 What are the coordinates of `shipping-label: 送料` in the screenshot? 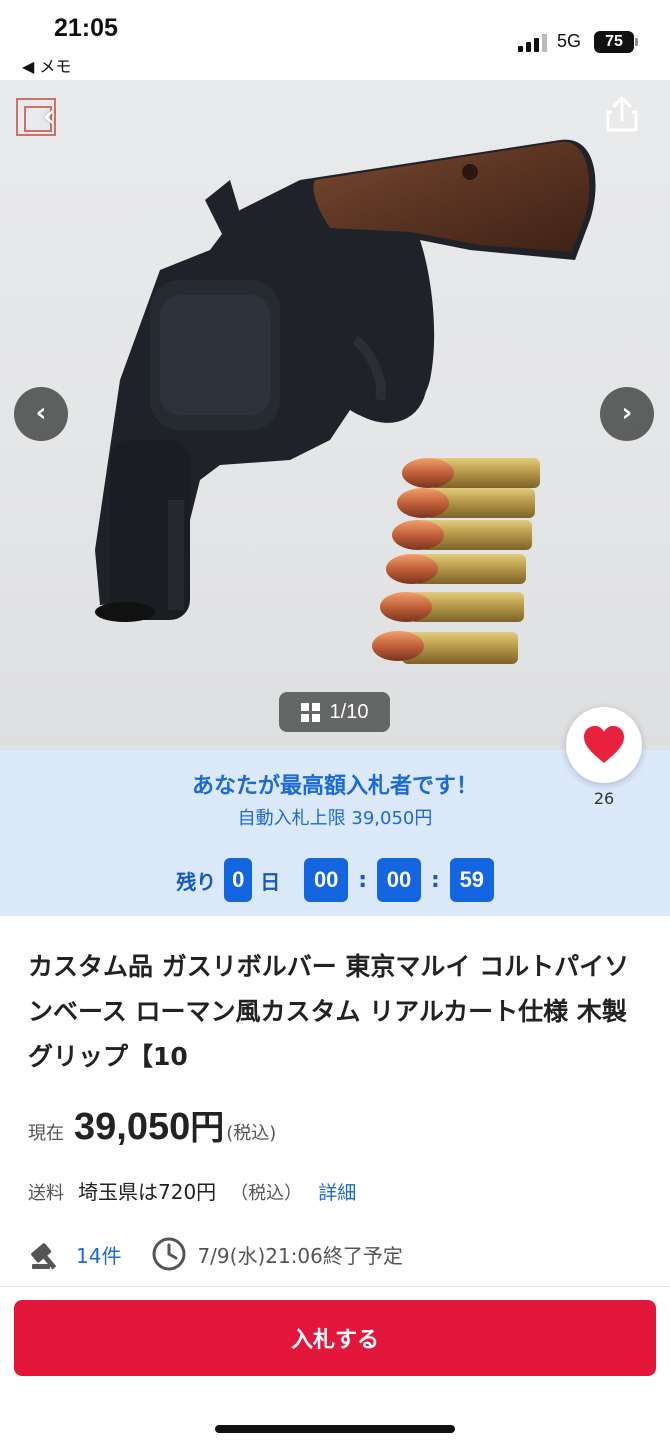 It's located at (46, 1193).